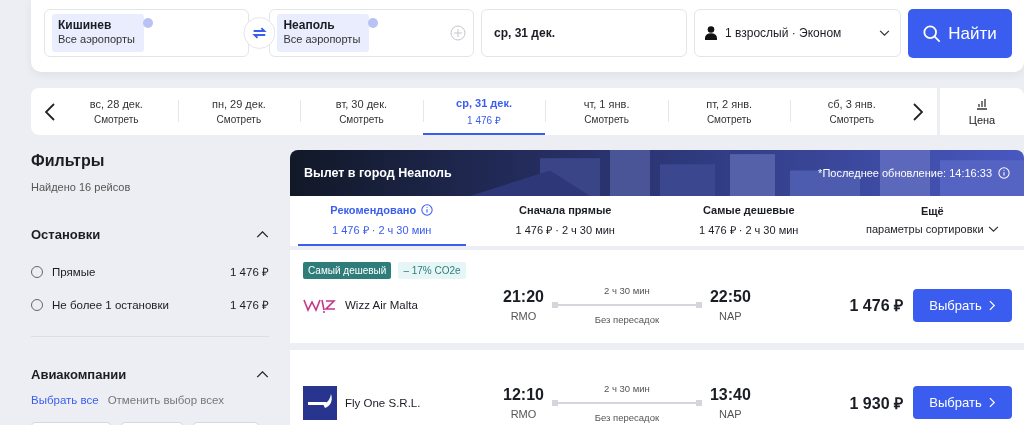 This screenshot has height=425, width=1024. Describe the element at coordinates (165, 400) in the screenshot. I see `deselect-all-link: Отменить выбор всех` at that location.